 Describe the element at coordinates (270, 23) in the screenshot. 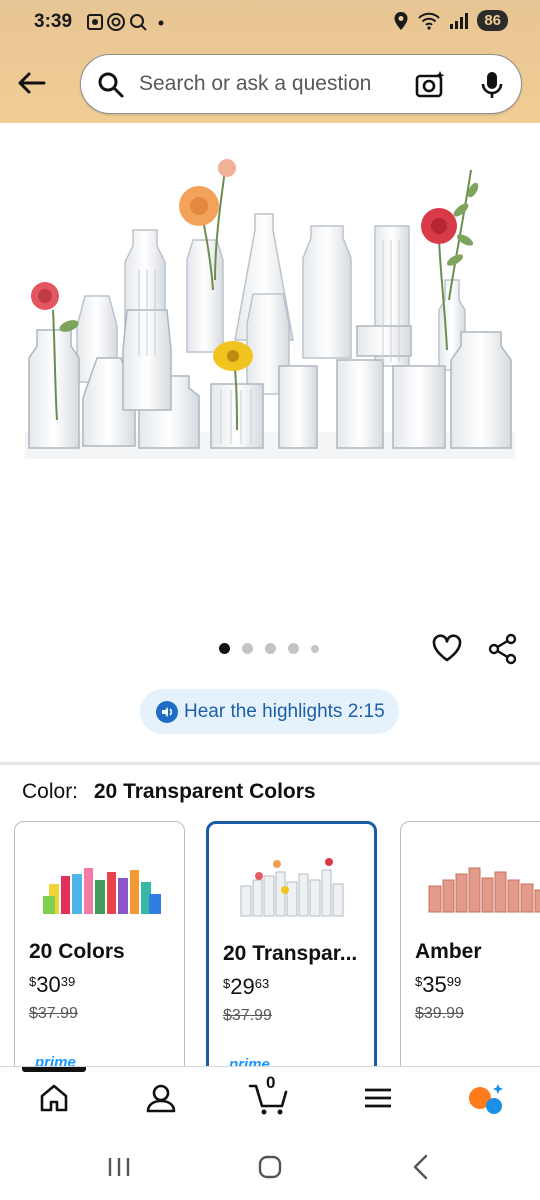

I see `status-bar: 3:39 86` at that location.